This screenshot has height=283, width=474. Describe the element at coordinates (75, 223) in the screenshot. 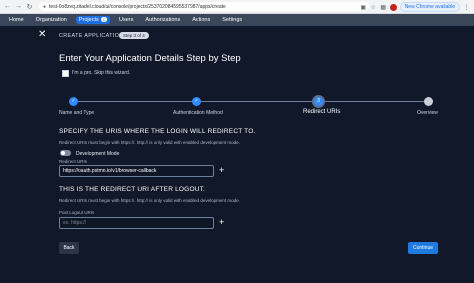

I see `post-logout-placeholder: ex. https://` at that location.